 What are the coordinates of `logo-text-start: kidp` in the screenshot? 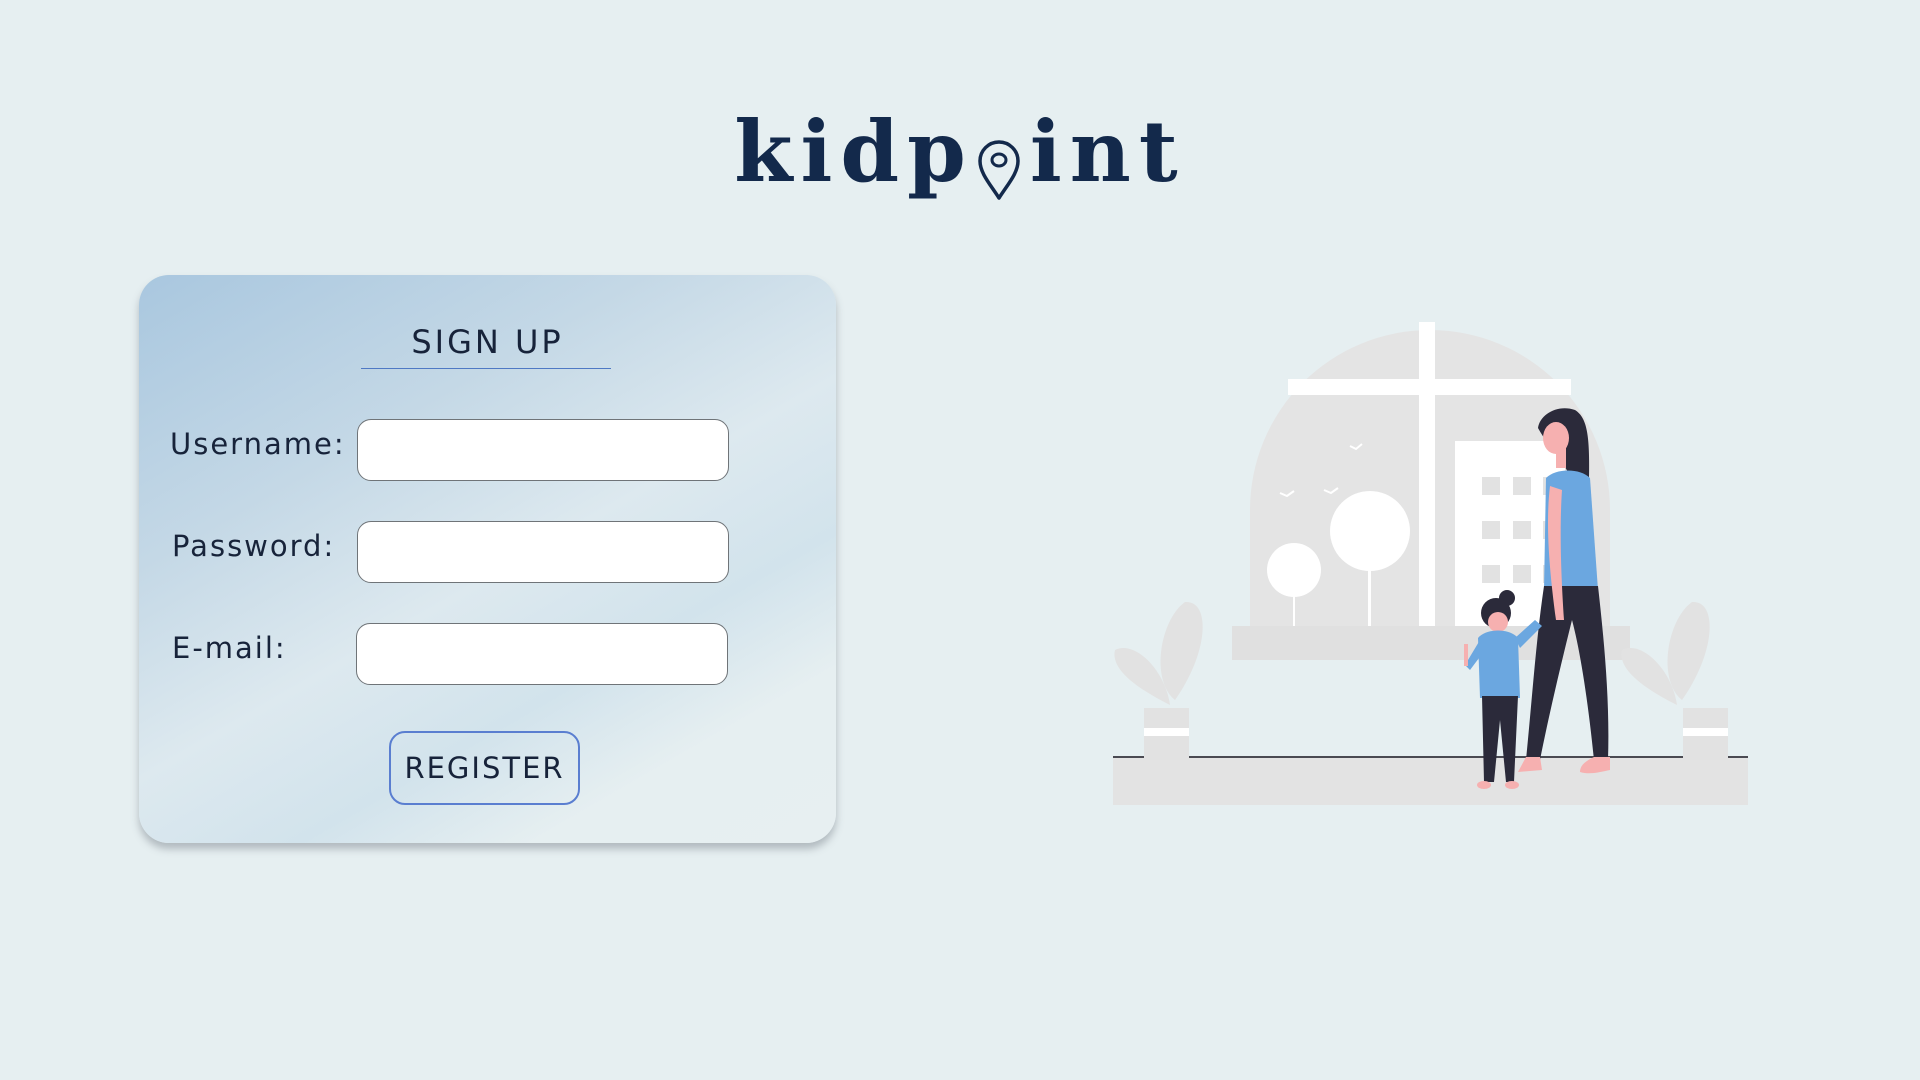 It's located at (854, 151).